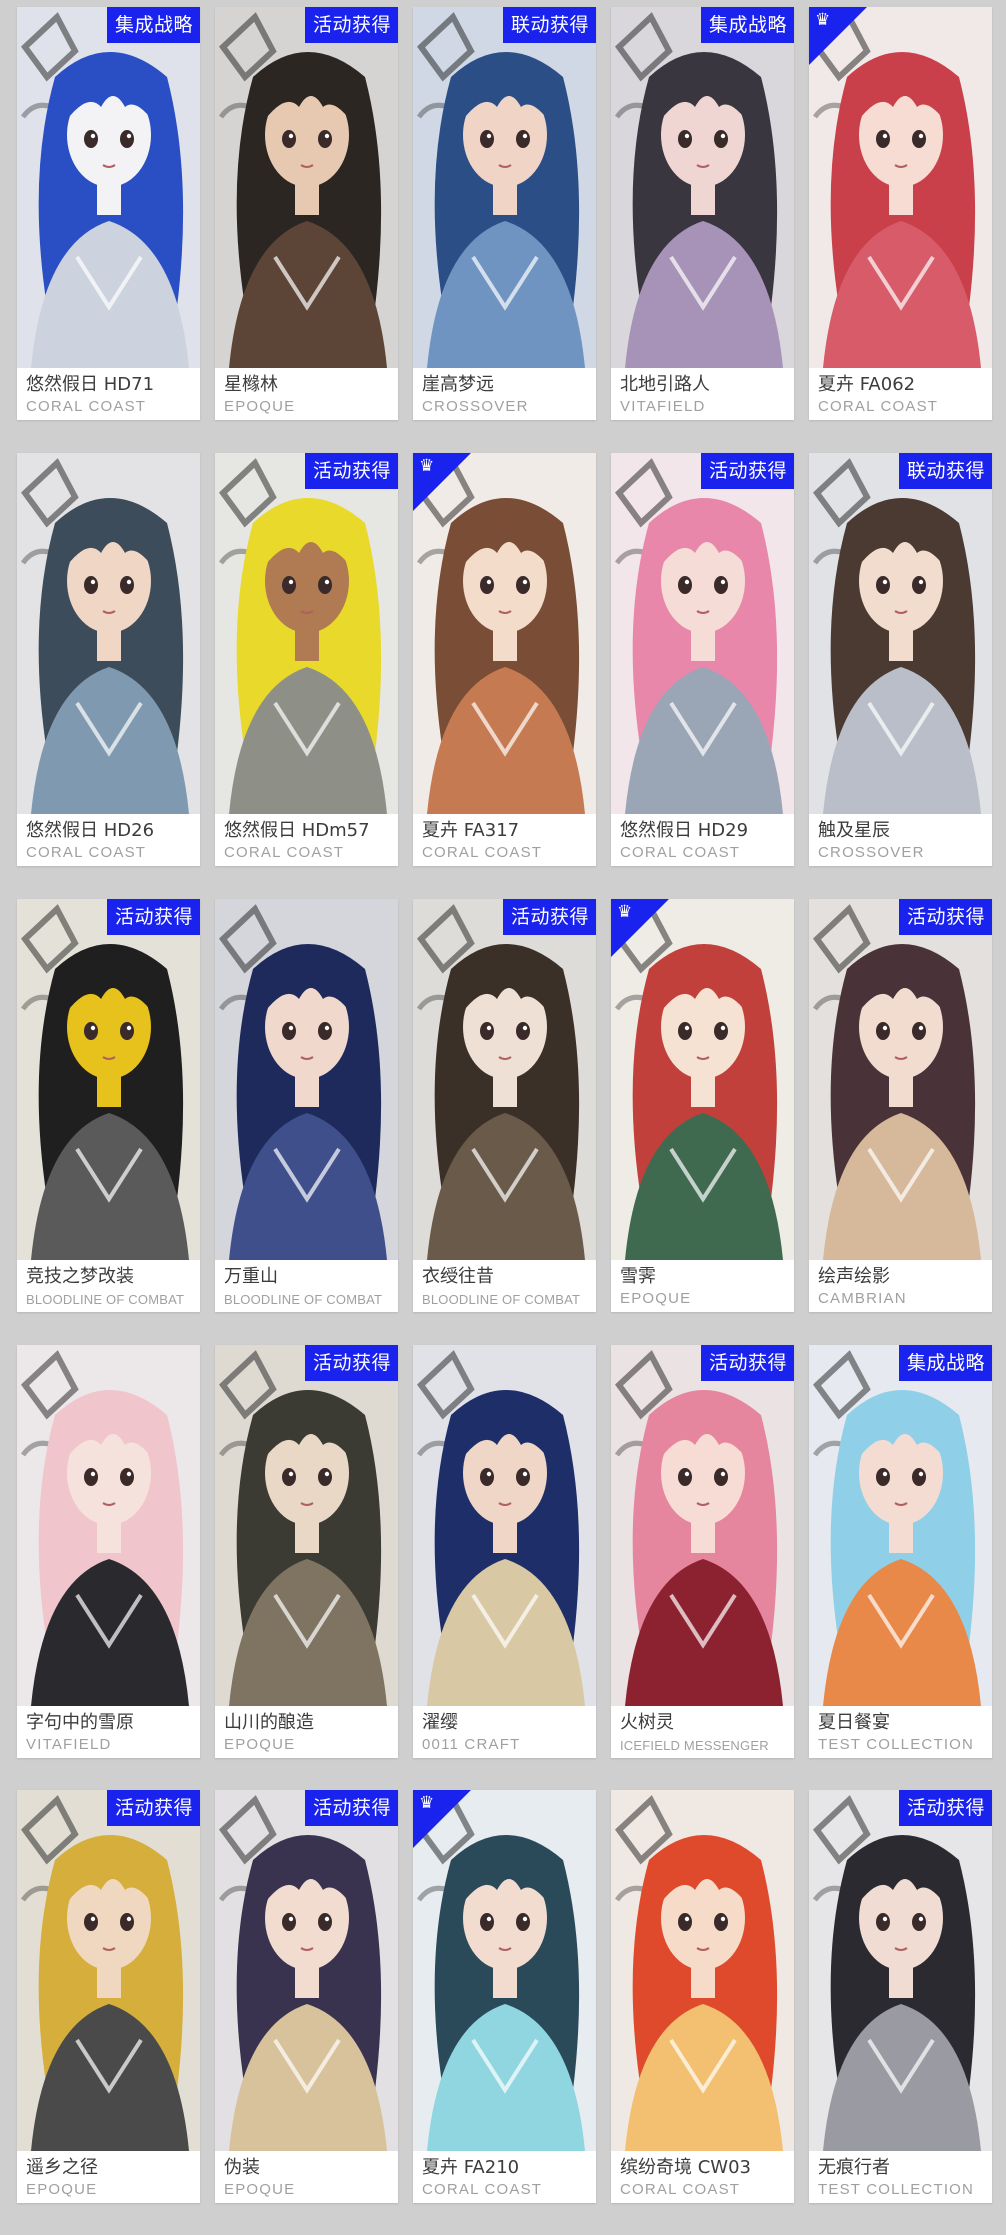 Image resolution: width=1006 pixels, height=2235 pixels. I want to click on skin-caption: 伪装 EPOQUE, so click(306, 2177).